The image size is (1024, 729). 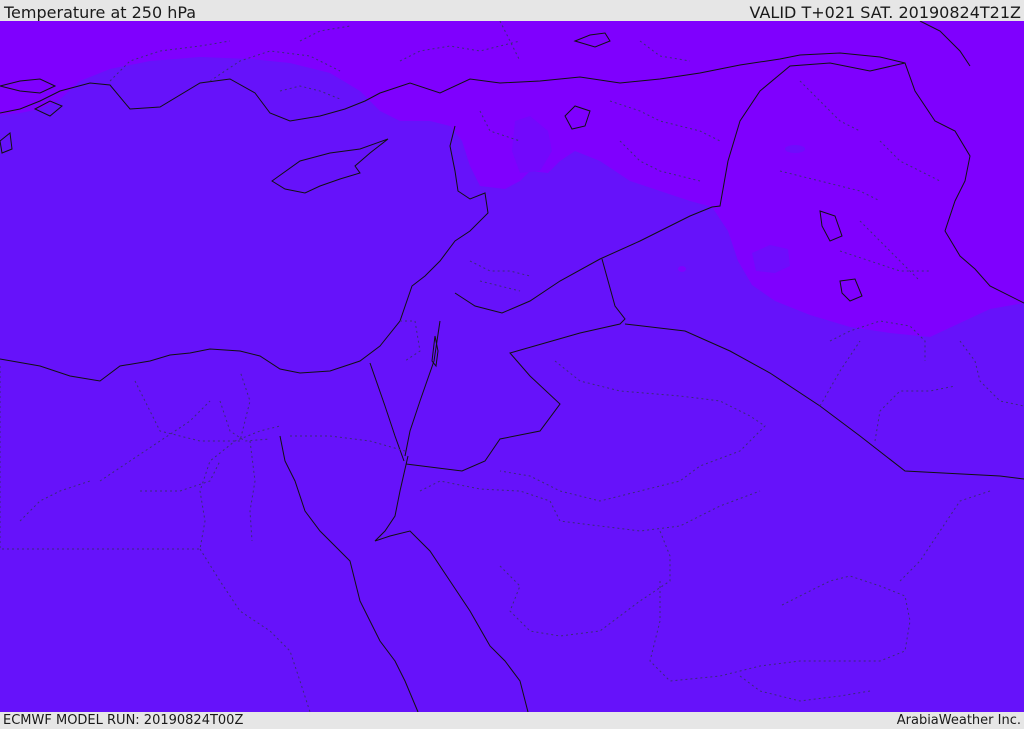 What do you see at coordinates (100, 12) in the screenshot?
I see `map-title: Temperature at 250 hPa` at bounding box center [100, 12].